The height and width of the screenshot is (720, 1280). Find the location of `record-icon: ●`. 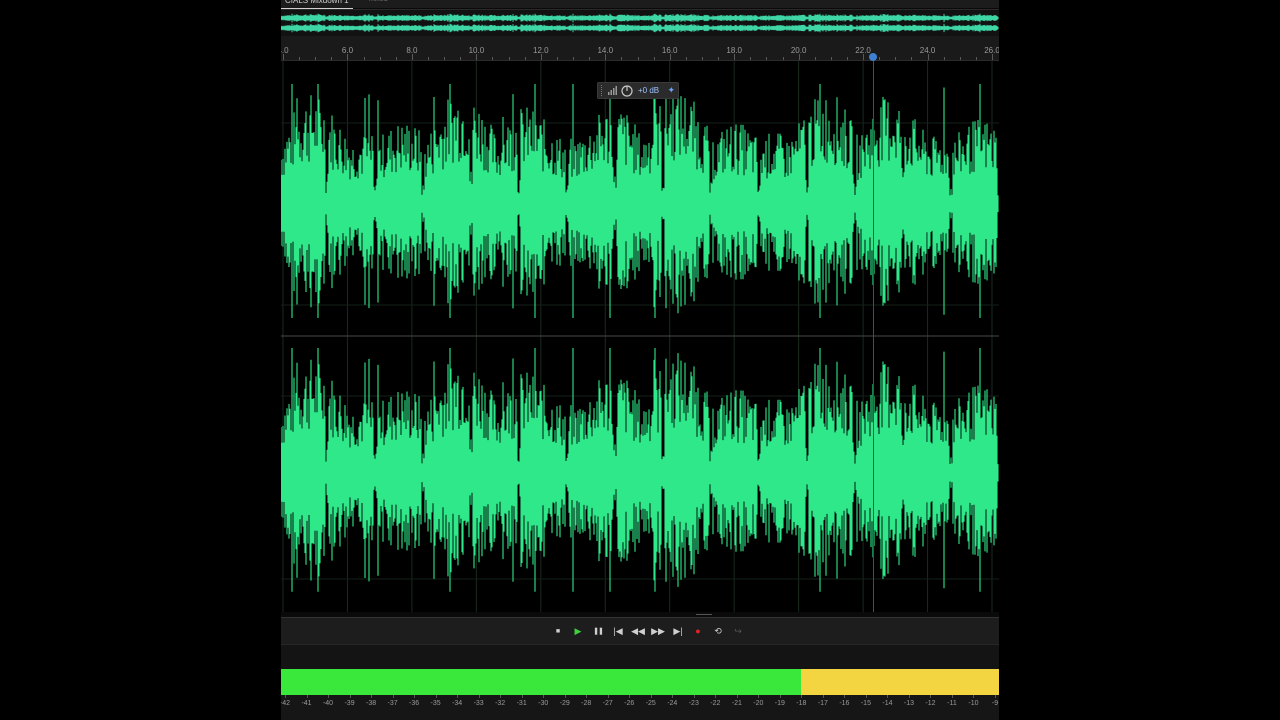

record-icon: ● is located at coordinates (698, 631).